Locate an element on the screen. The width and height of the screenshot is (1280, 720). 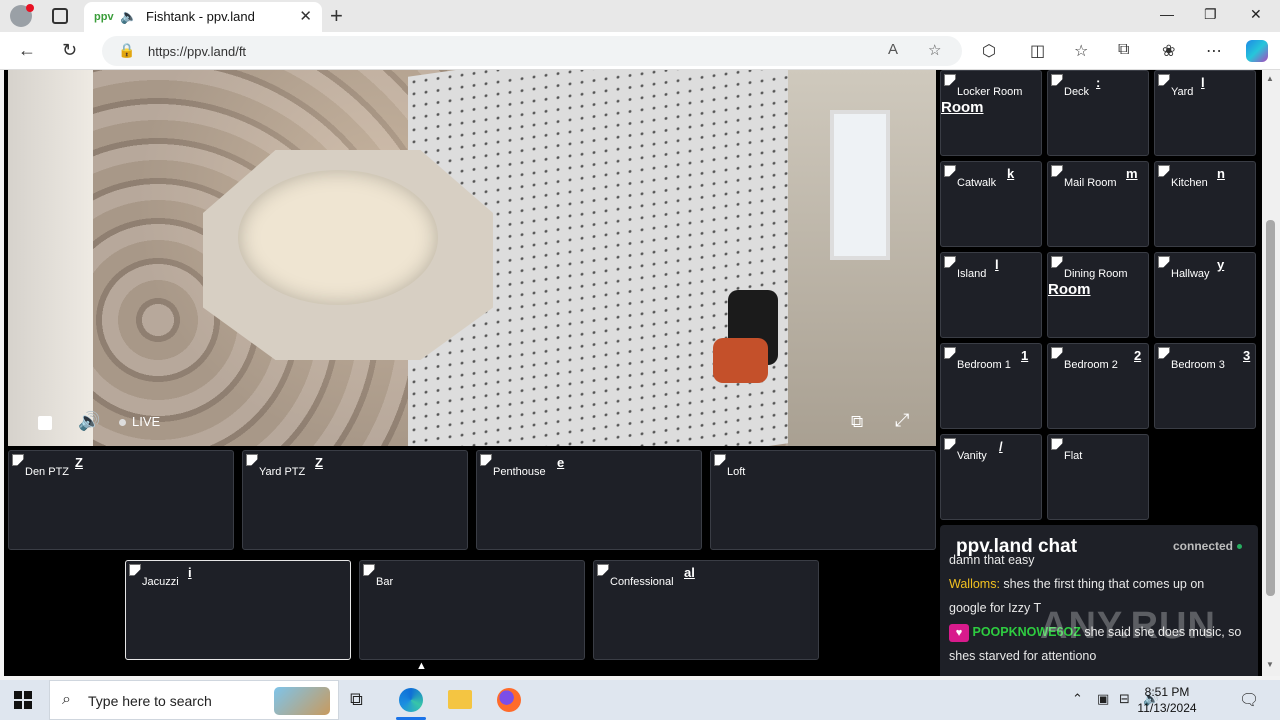
cam-tile-locker-room: Locker Room Room is located at coordinates (991, 113).